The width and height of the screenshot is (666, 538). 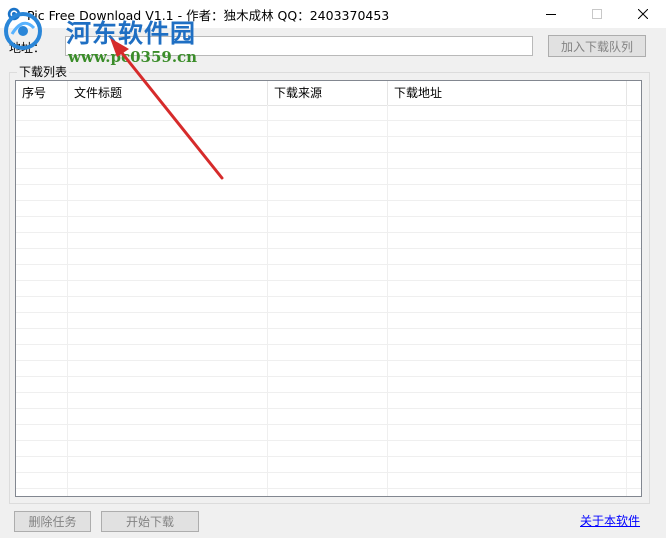 I want to click on maximize-icon, so click(x=597, y=14).